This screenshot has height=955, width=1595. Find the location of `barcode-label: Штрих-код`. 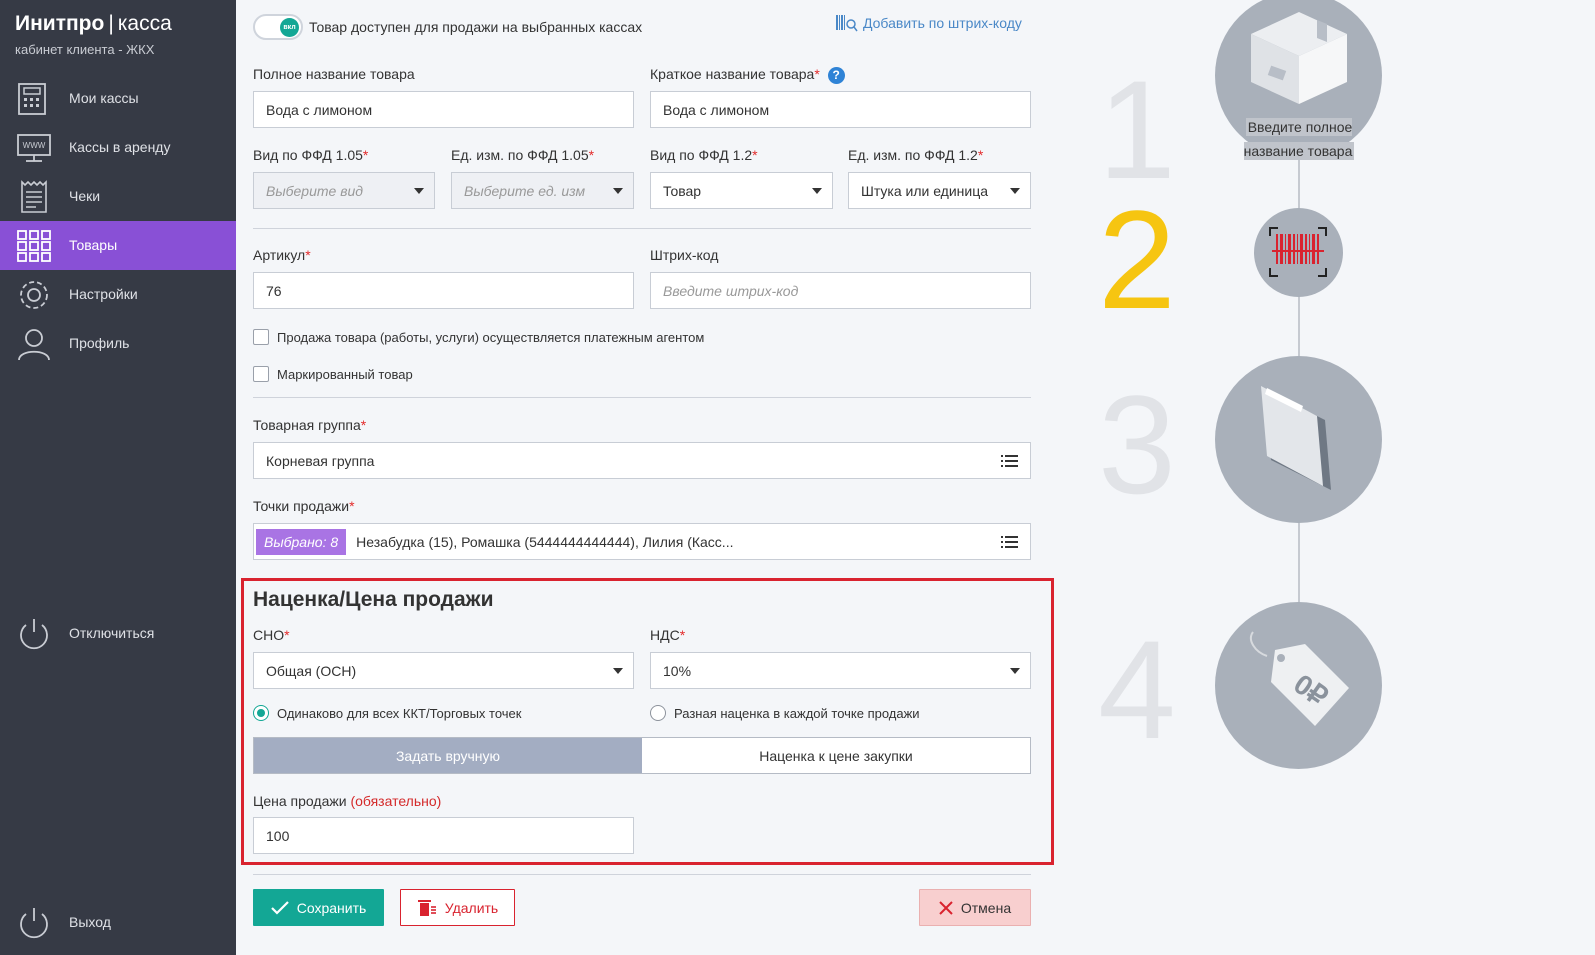

barcode-label: Штрих-код is located at coordinates (684, 255).